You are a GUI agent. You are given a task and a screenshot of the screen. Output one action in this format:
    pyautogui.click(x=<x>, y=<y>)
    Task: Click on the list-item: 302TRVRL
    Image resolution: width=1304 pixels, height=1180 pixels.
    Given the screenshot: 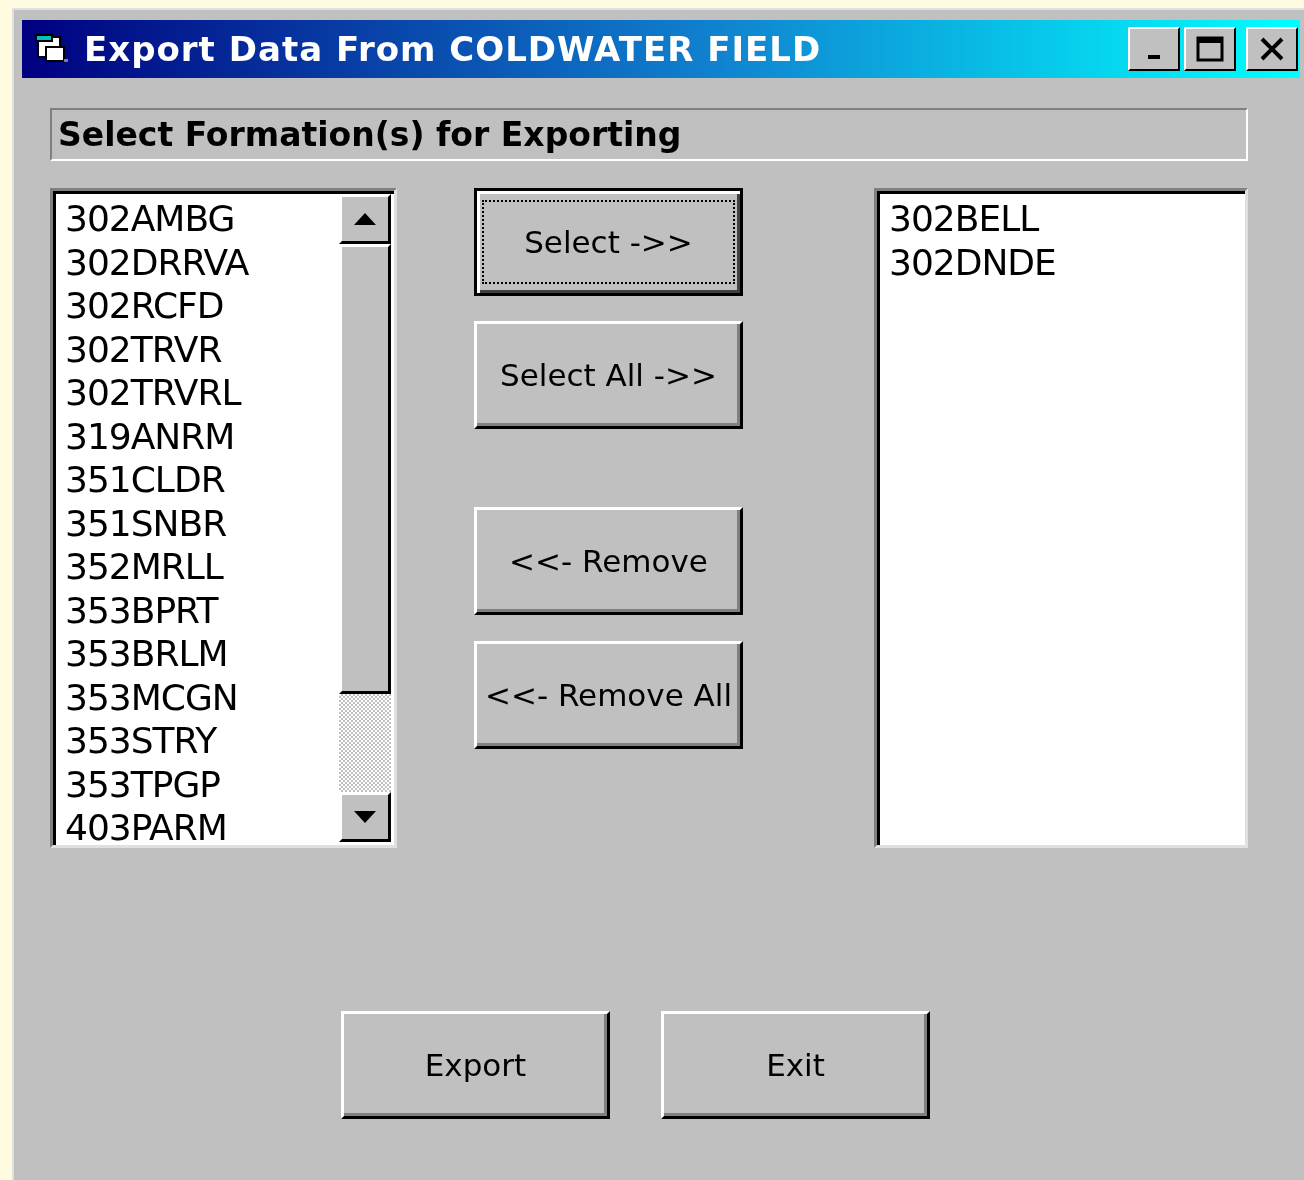 What is the action you would take?
    pyautogui.click(x=202, y=393)
    